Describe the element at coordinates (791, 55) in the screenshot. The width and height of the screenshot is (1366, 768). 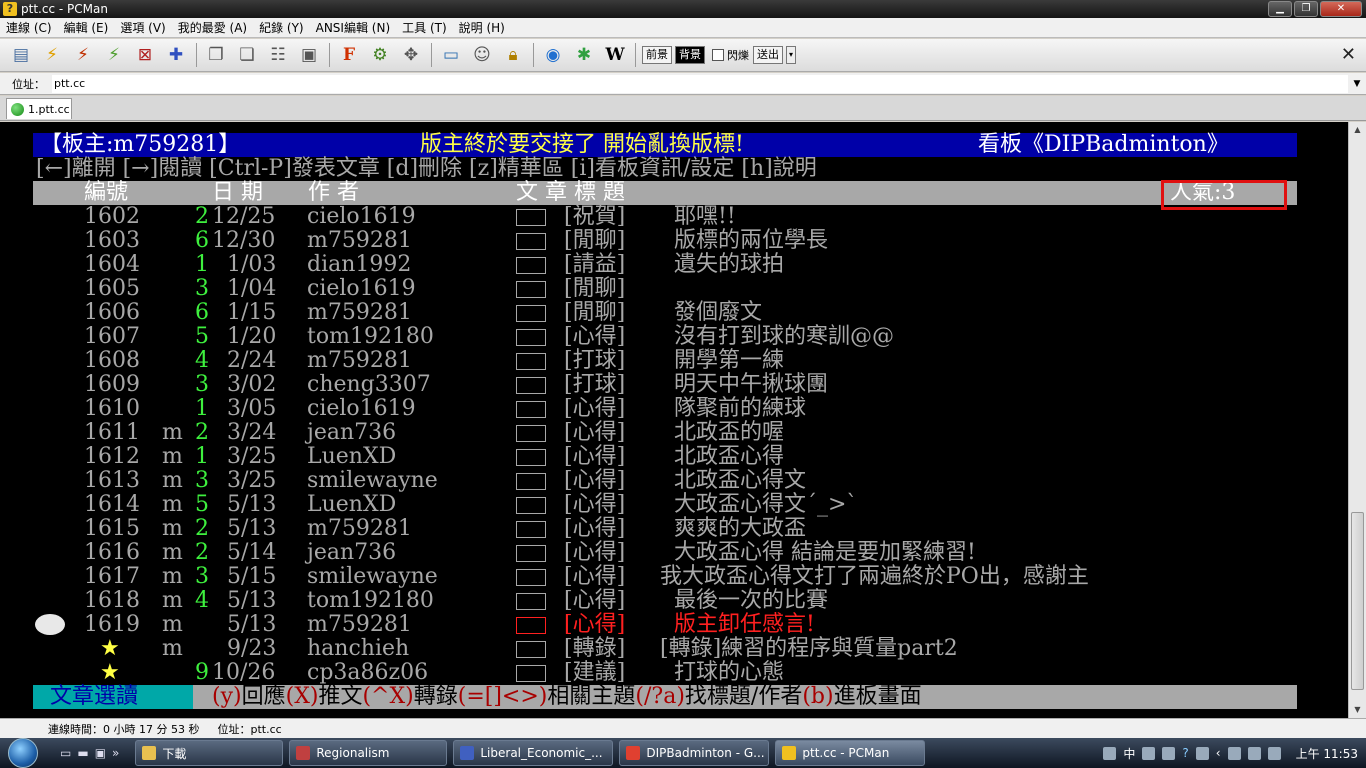
I see `send-dropdown-icon: ▾` at that location.